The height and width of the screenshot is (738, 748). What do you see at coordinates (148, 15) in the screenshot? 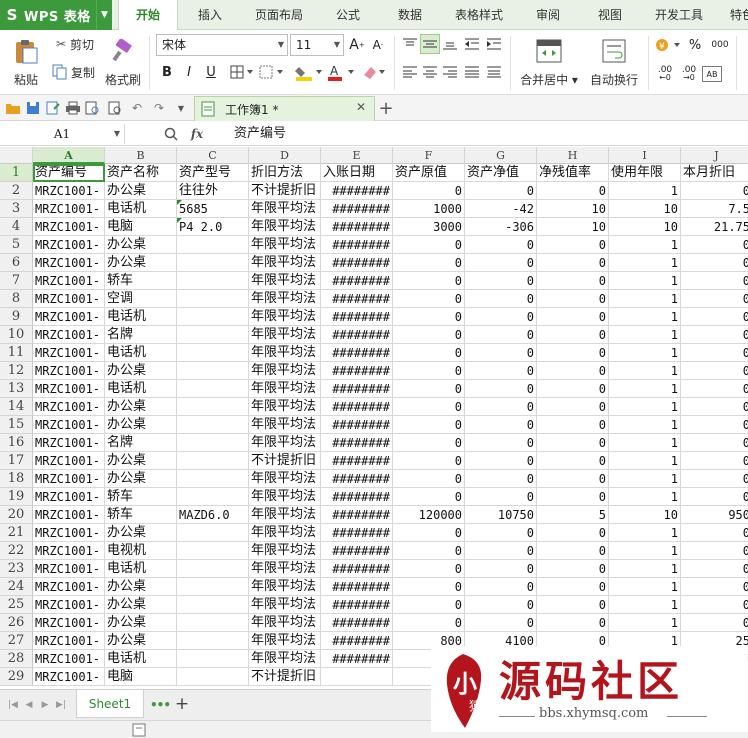
I see `tab-home: 开始` at bounding box center [148, 15].